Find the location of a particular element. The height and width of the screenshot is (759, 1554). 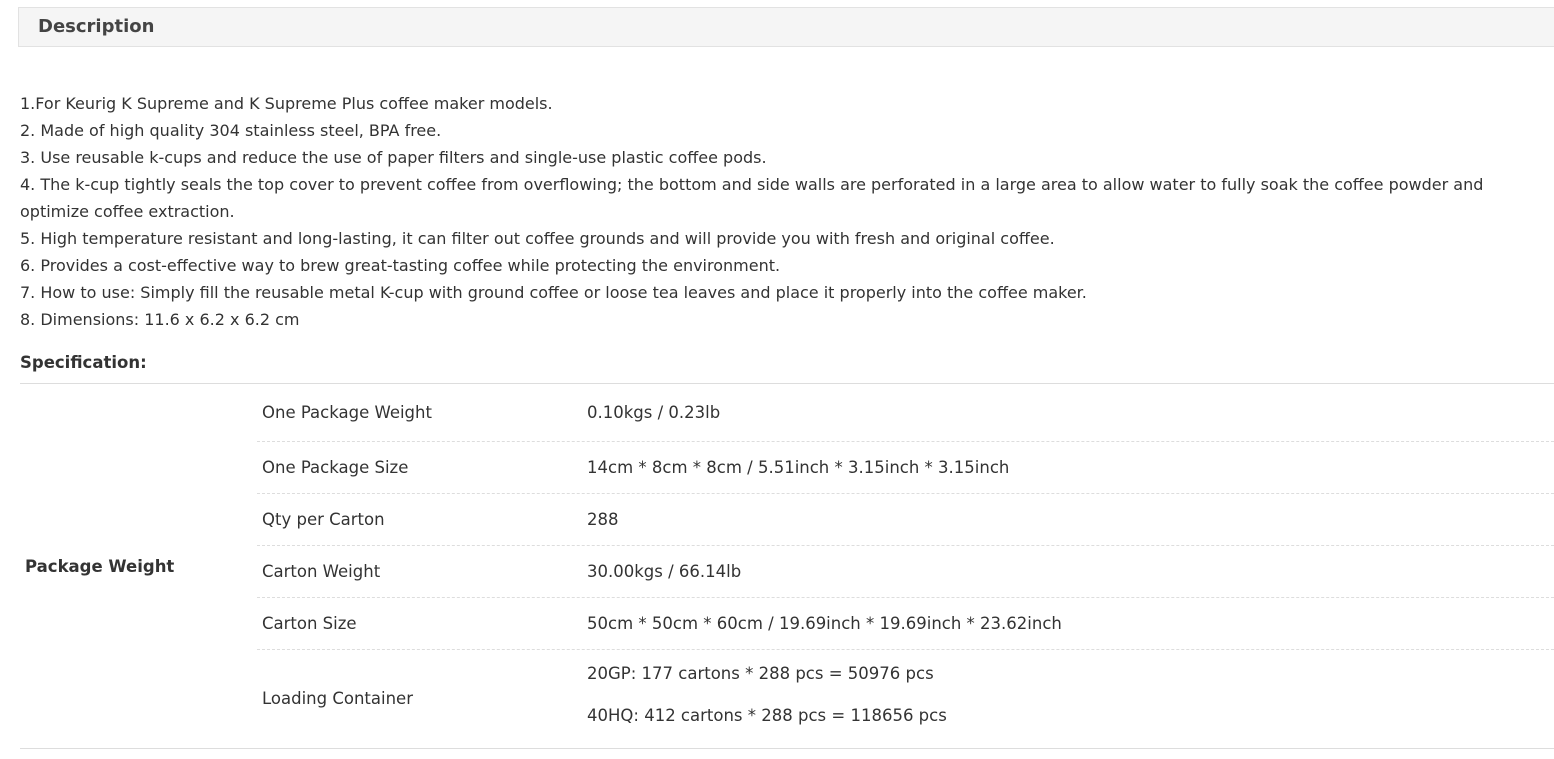

spec-value: 288 is located at coordinates (603, 519).